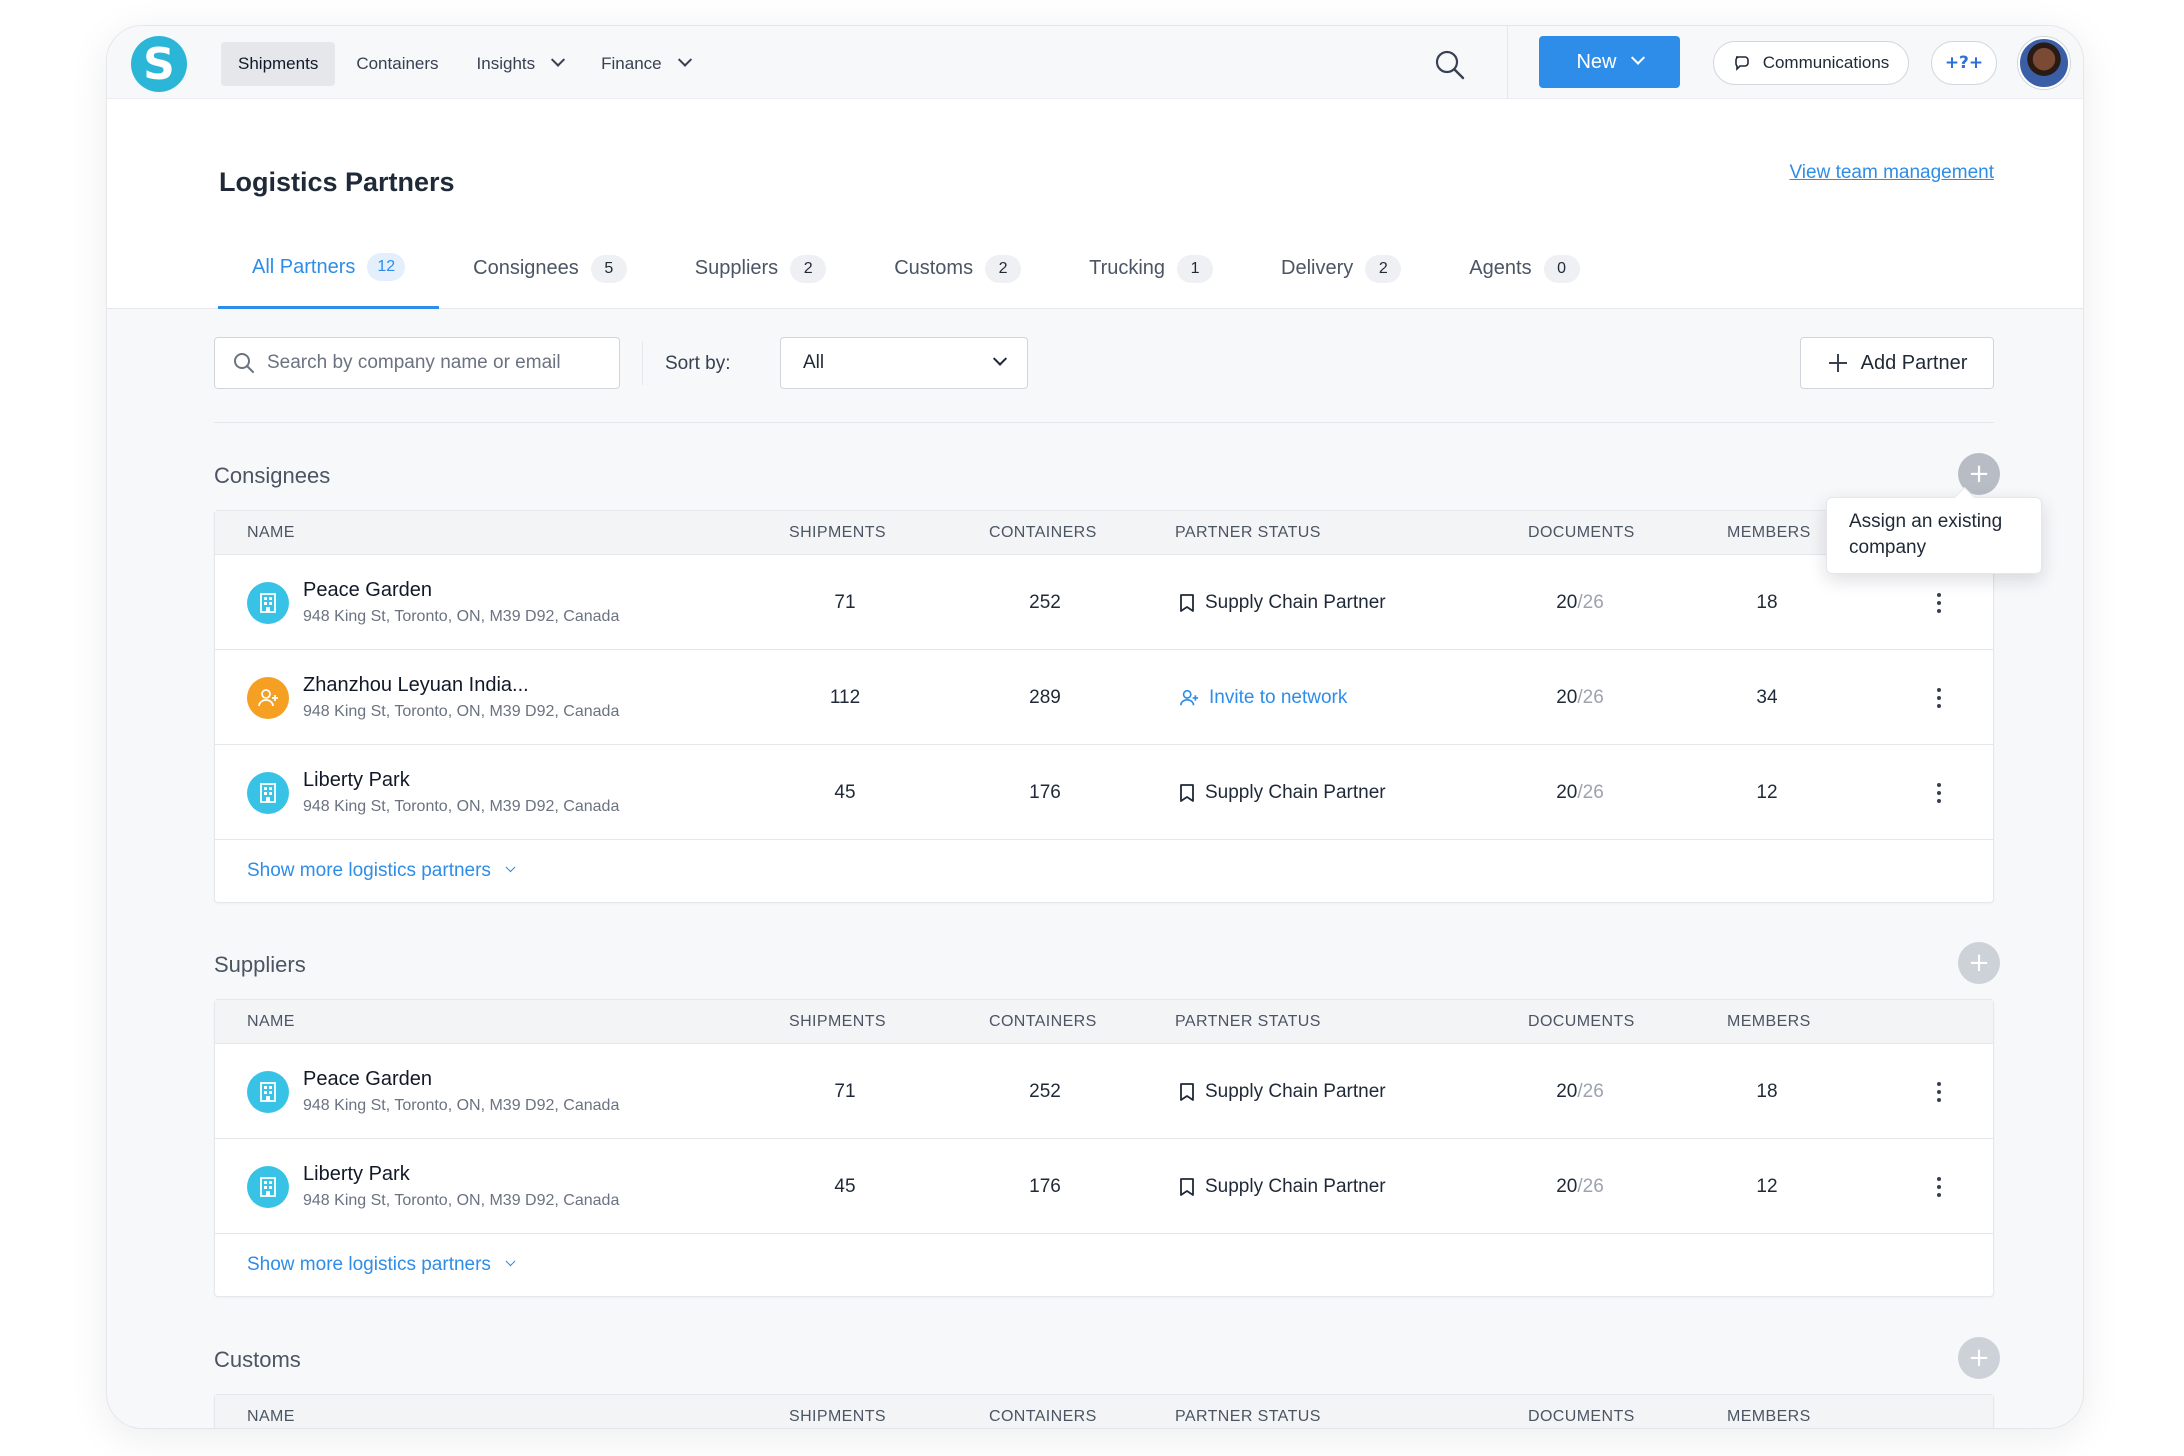  Describe the element at coordinates (1341, 268) in the screenshot. I see `tab-delivery: Delivery 2` at that location.